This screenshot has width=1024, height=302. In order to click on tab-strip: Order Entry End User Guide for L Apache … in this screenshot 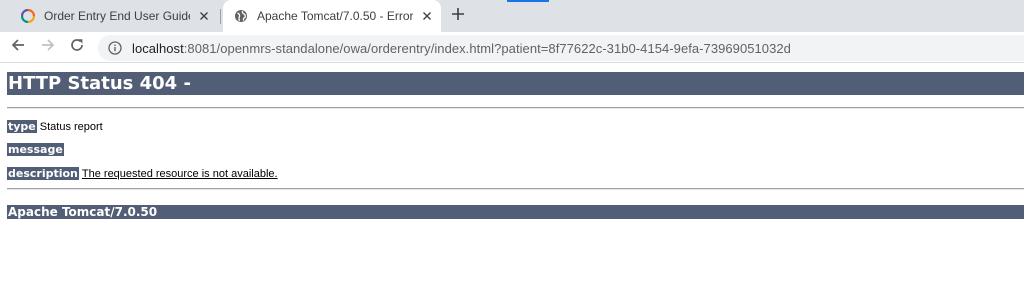, I will do `click(512, 16)`.